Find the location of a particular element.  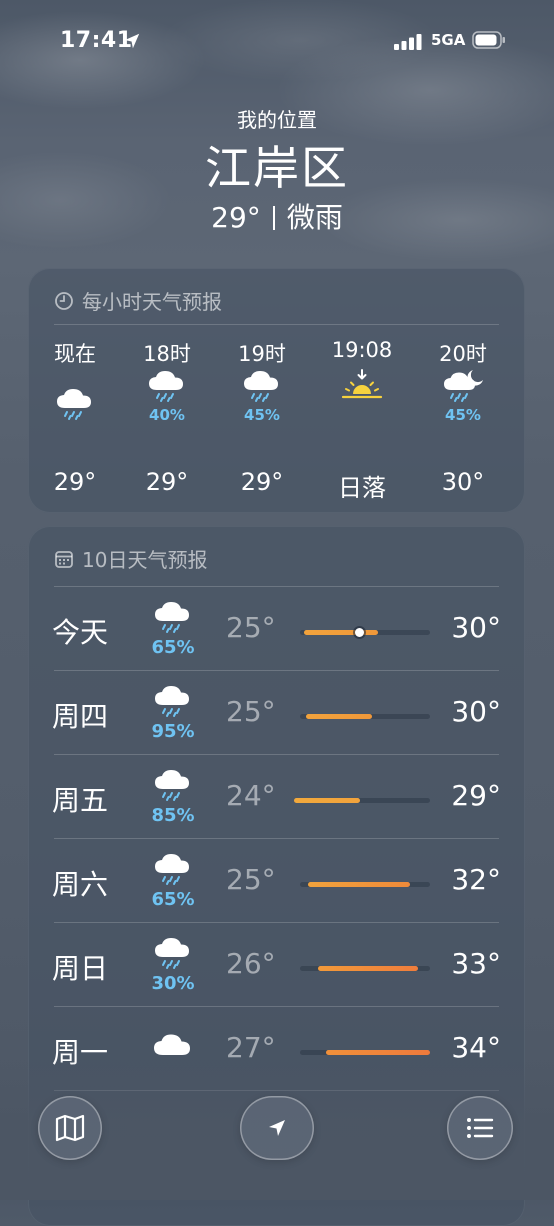

day-label: 周日 is located at coordinates (80, 968).